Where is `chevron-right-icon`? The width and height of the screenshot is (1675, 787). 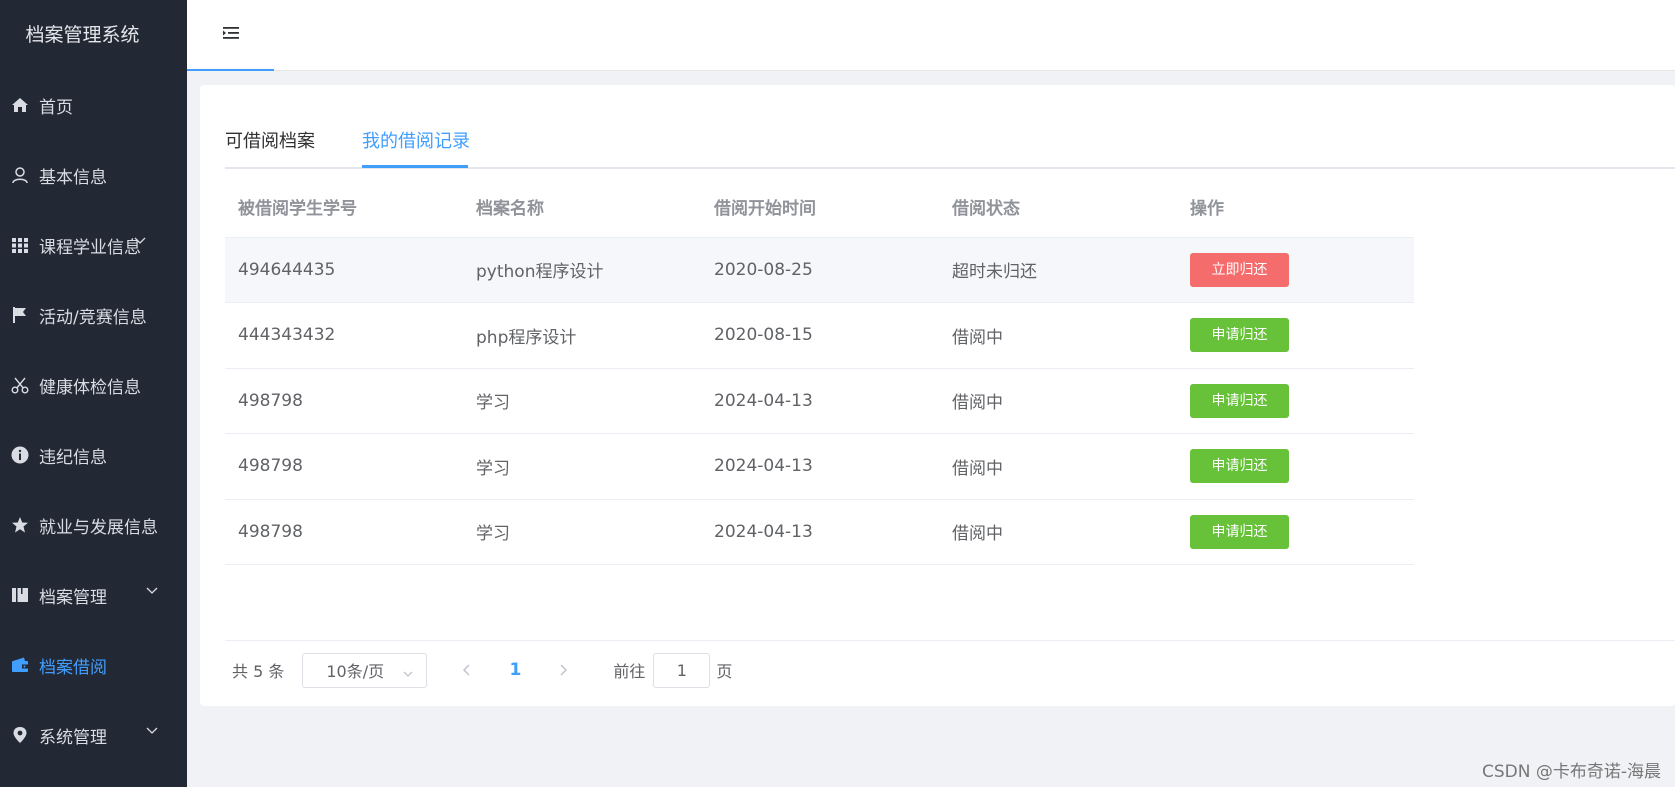
chevron-right-icon is located at coordinates (564, 670).